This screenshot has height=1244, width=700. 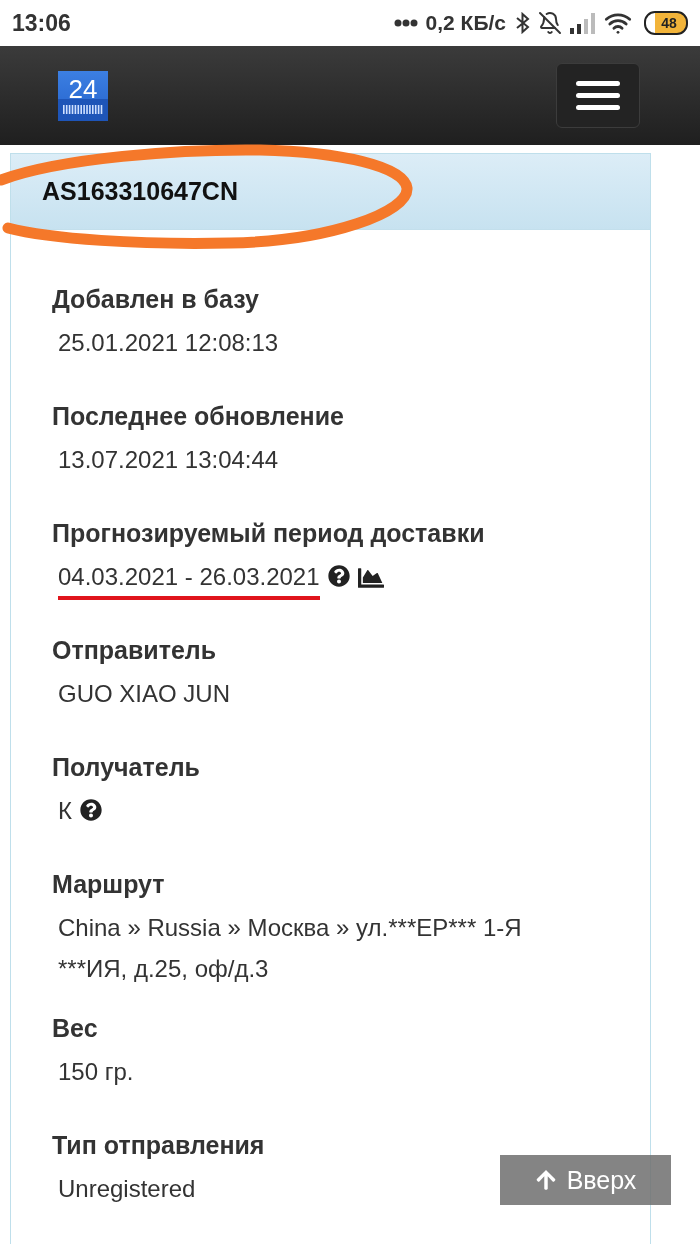 I want to click on menu-button, so click(x=598, y=95).